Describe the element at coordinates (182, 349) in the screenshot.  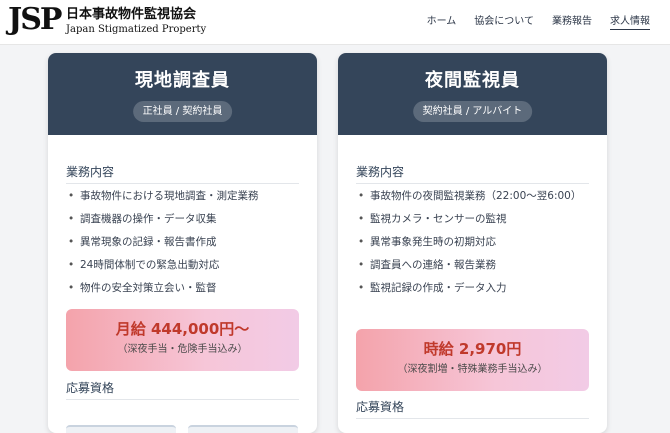
I see `salary-note: （深夜手当・危険手当込み）` at that location.